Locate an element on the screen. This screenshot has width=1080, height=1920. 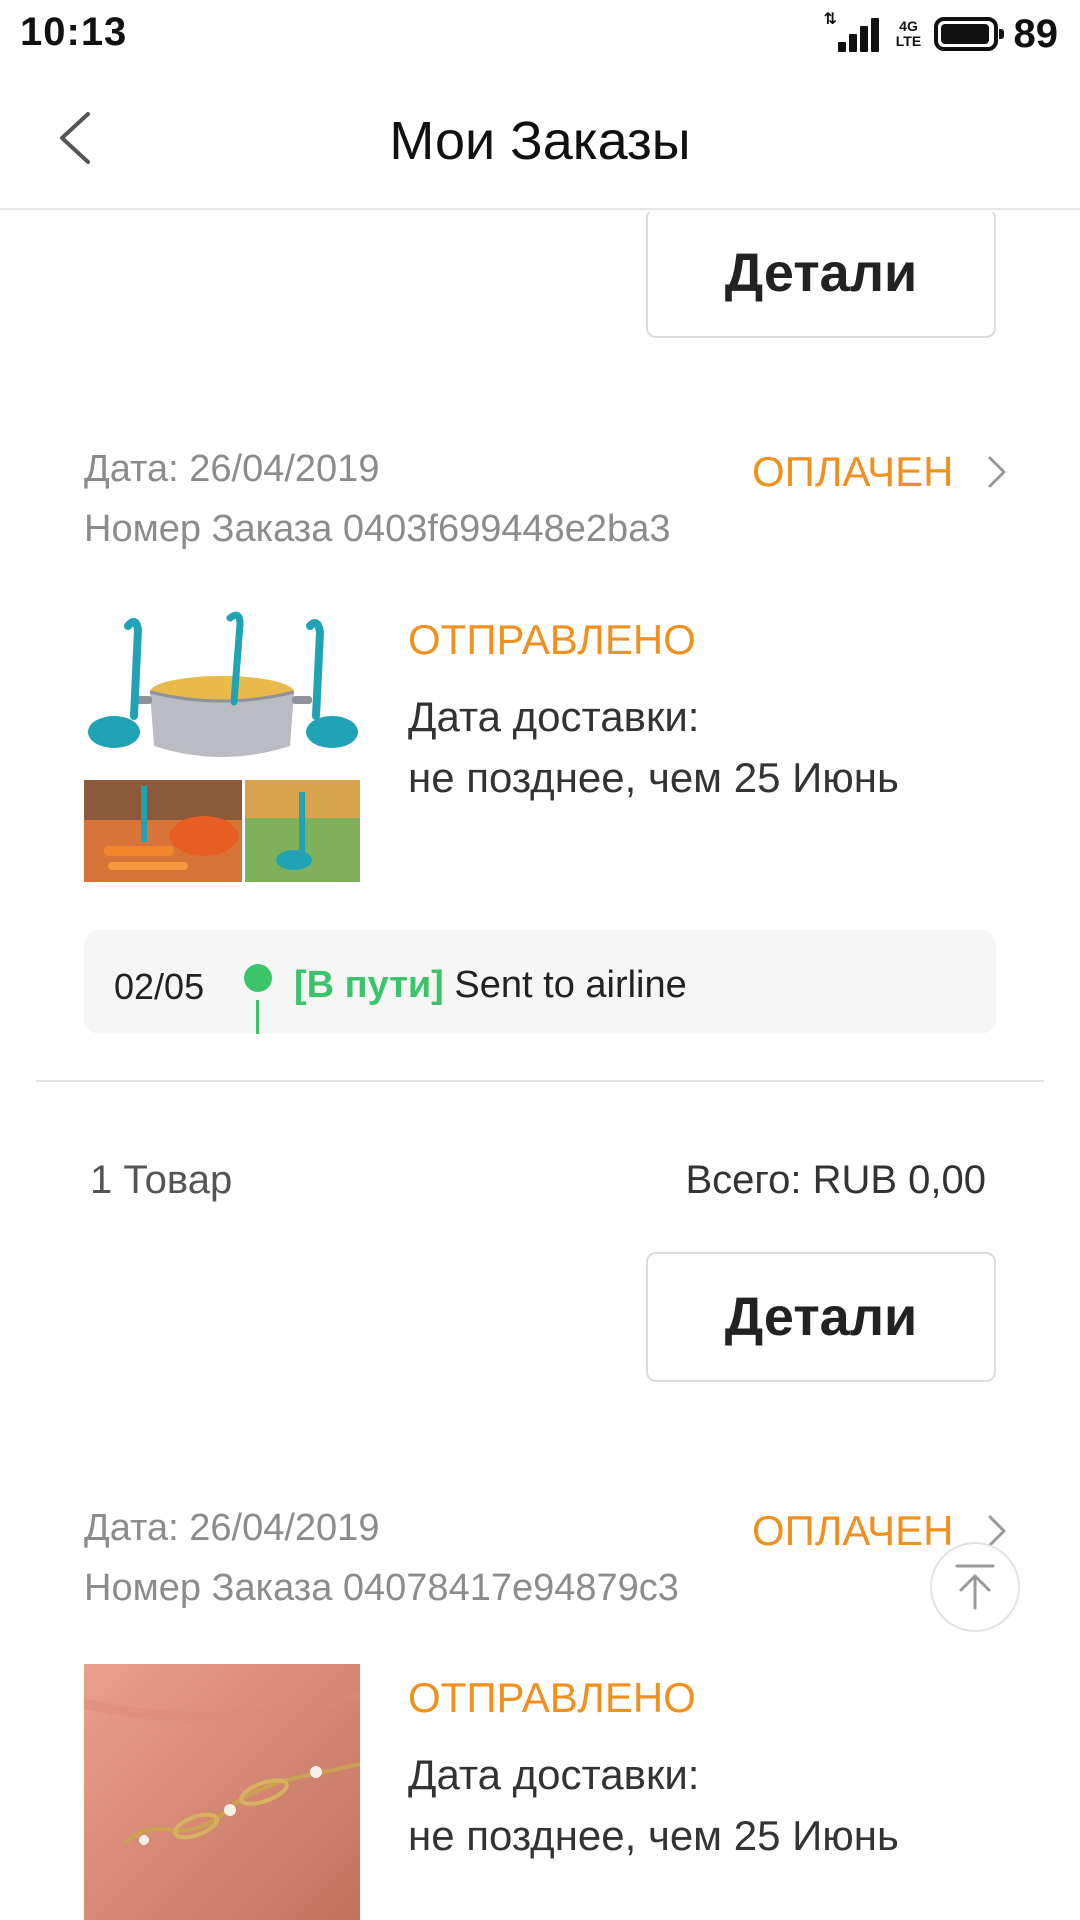
tracking-tag: [В пути] is located at coordinates (369, 985).